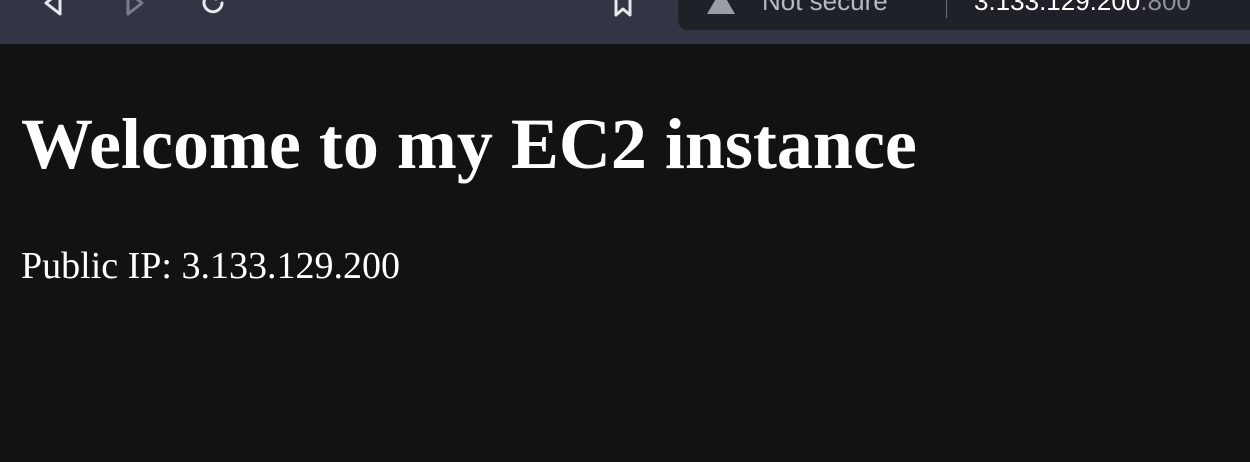 The width and height of the screenshot is (1250, 462). I want to click on url-port: :800, so click(1165, 8).